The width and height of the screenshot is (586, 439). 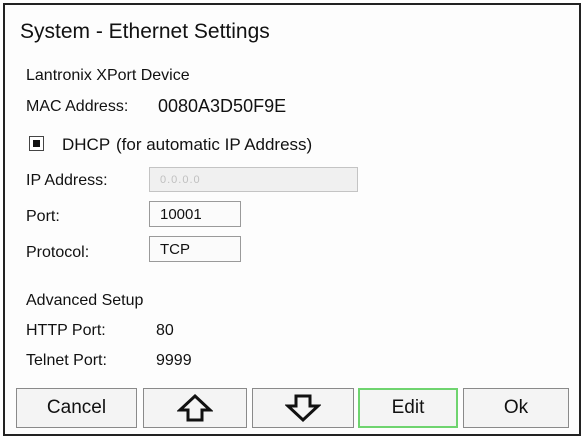 I want to click on advanced-setup-heading: Advanced Setup, so click(x=85, y=300).